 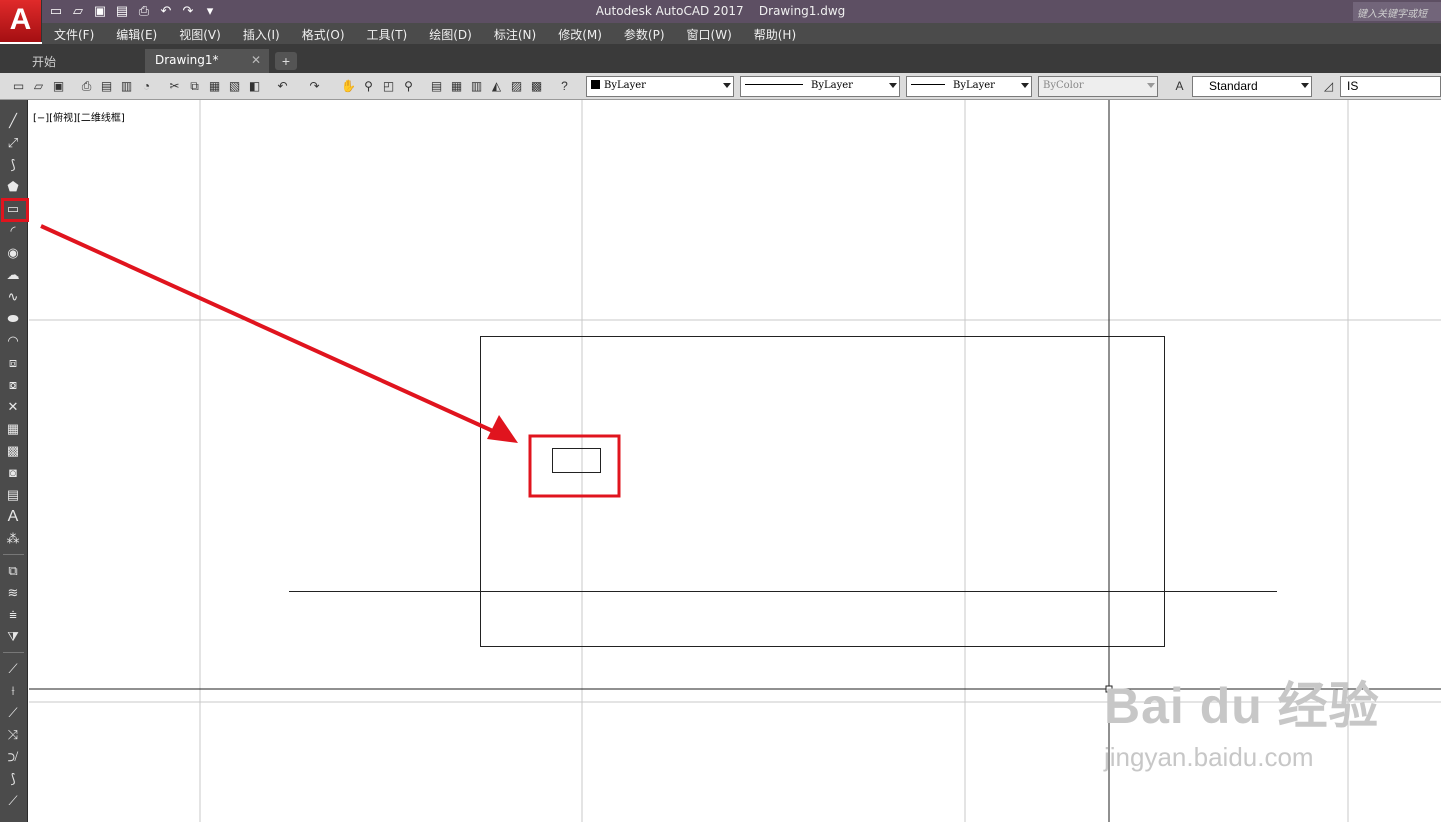 I want to click on polyline-icon: ⟆, so click(x=13, y=165).